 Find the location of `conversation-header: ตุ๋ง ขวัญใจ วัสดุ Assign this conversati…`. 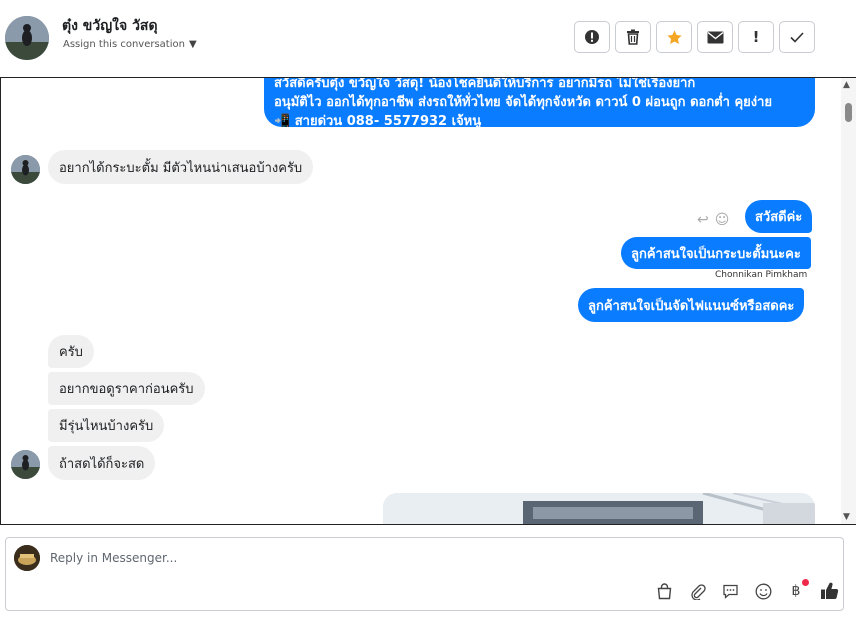

conversation-header: ตุ๋ง ขวัญใจ วัสดุ Assign this conversati… is located at coordinates (433, 38).